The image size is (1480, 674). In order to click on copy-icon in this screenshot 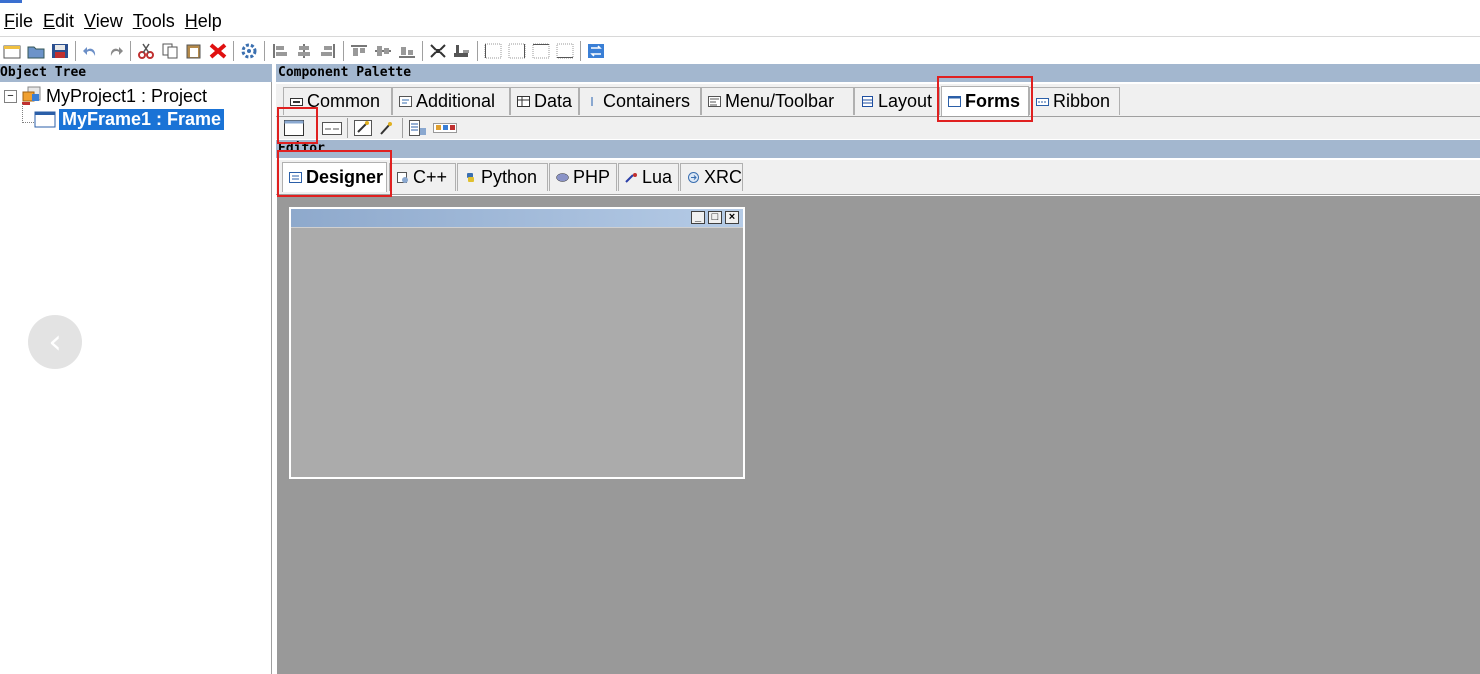, I will do `click(170, 51)`.